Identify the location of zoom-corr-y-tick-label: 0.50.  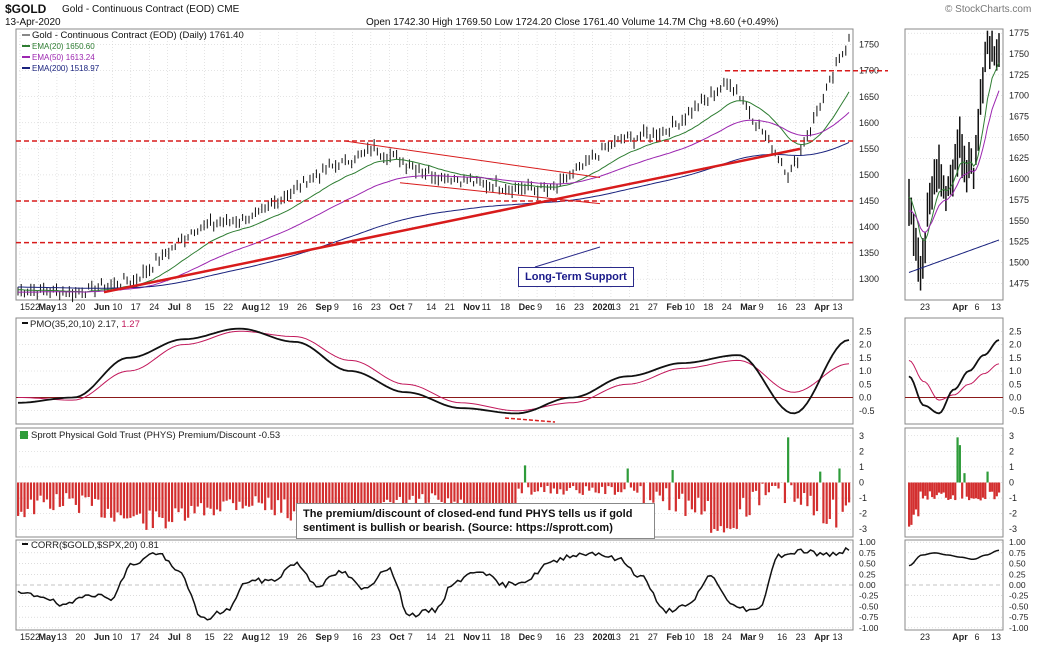
(1017, 564).